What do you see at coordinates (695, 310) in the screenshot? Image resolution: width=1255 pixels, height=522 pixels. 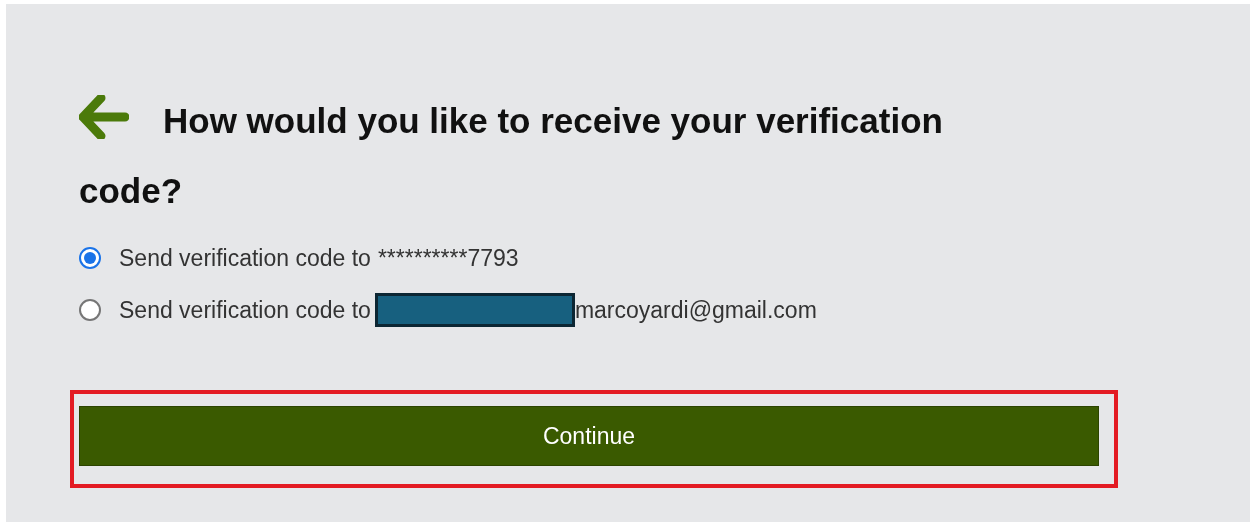 I see `option-value: marcoyardi@gmail.com` at bounding box center [695, 310].